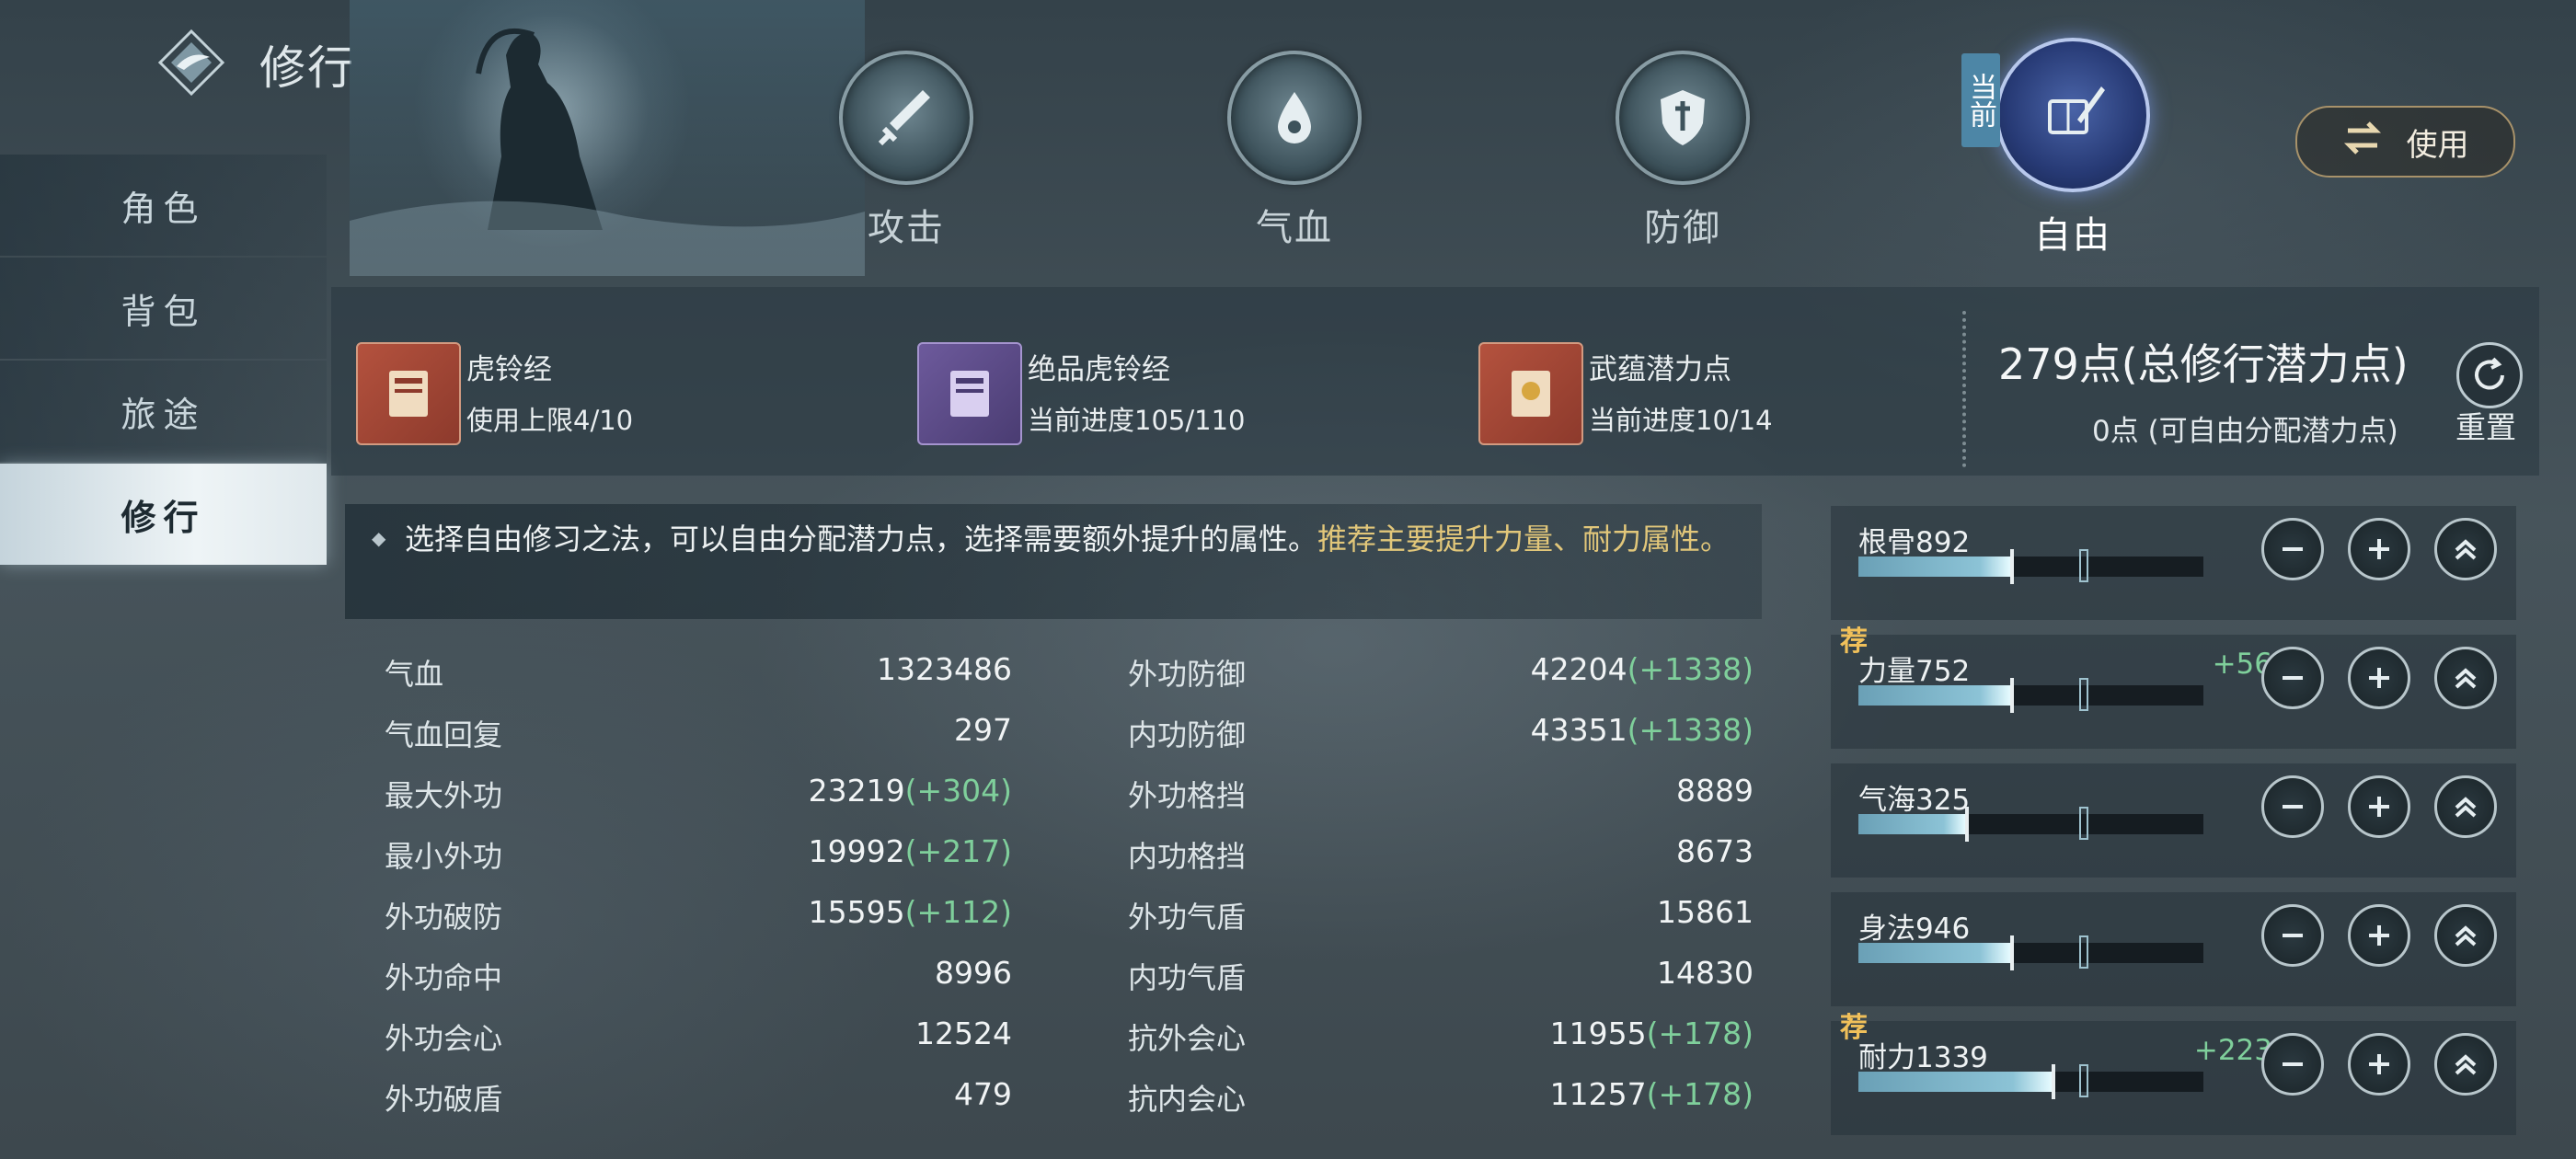 This screenshot has width=2576, height=1159. What do you see at coordinates (163, 517) in the screenshot?
I see `sidebar-item-label: 修行` at bounding box center [163, 517].